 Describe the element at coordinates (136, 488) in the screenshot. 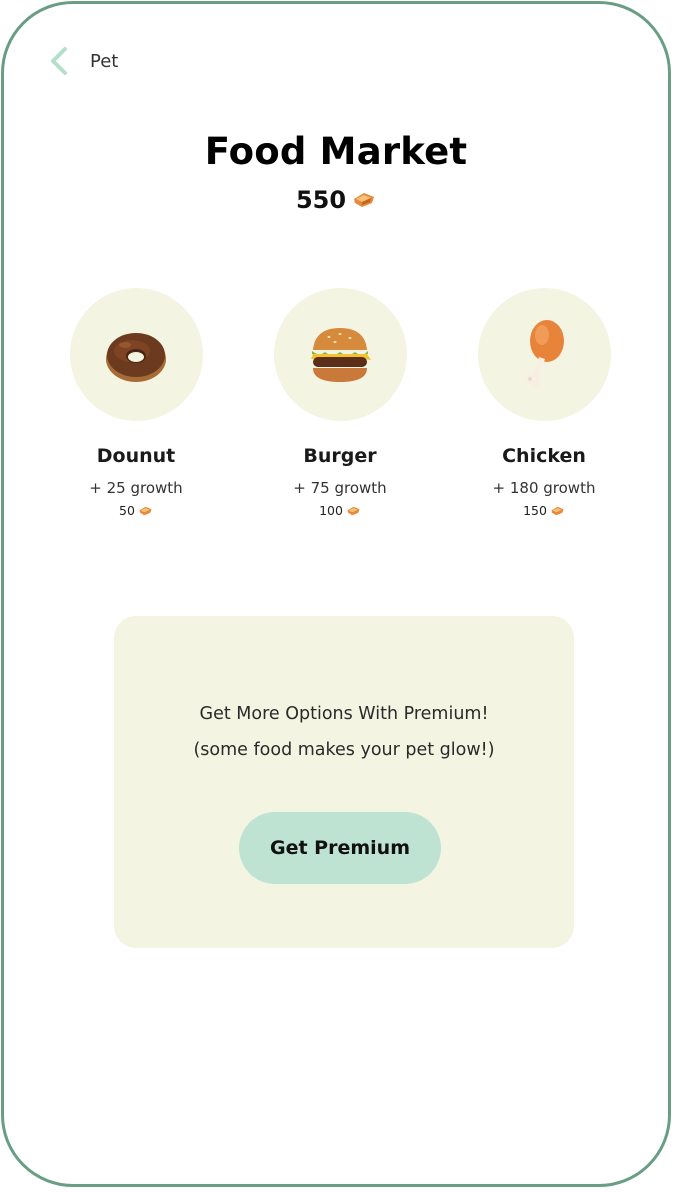

I see `item-growth: + 25 growth` at that location.